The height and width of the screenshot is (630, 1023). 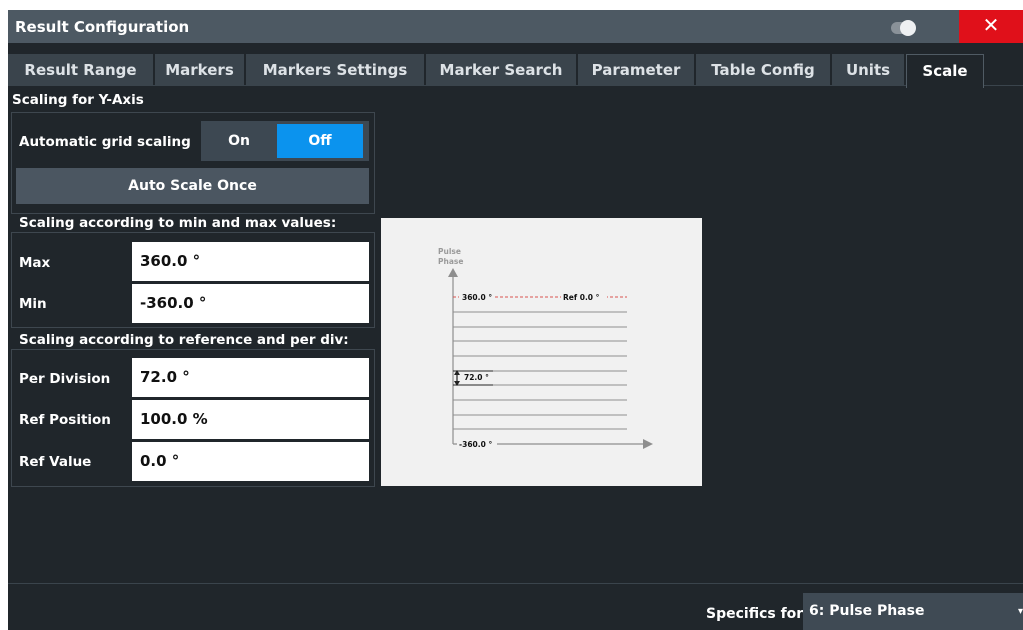 What do you see at coordinates (453, 272) in the screenshot?
I see `y-axis-arrow` at bounding box center [453, 272].